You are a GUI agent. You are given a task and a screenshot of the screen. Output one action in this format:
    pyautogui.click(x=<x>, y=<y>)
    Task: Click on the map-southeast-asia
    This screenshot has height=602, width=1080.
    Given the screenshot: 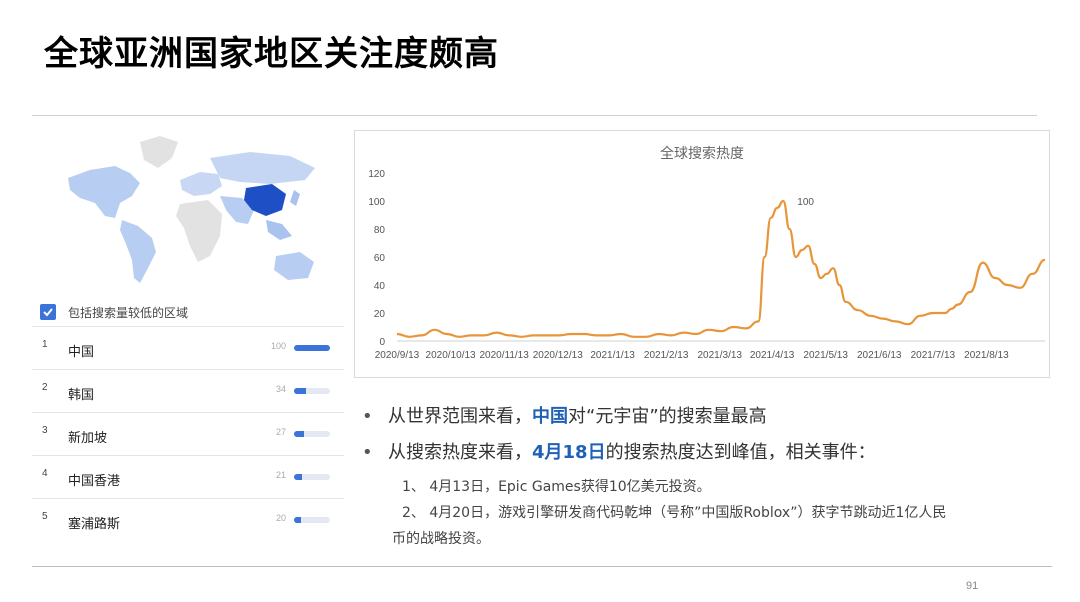 What is the action you would take?
    pyautogui.click(x=279, y=230)
    